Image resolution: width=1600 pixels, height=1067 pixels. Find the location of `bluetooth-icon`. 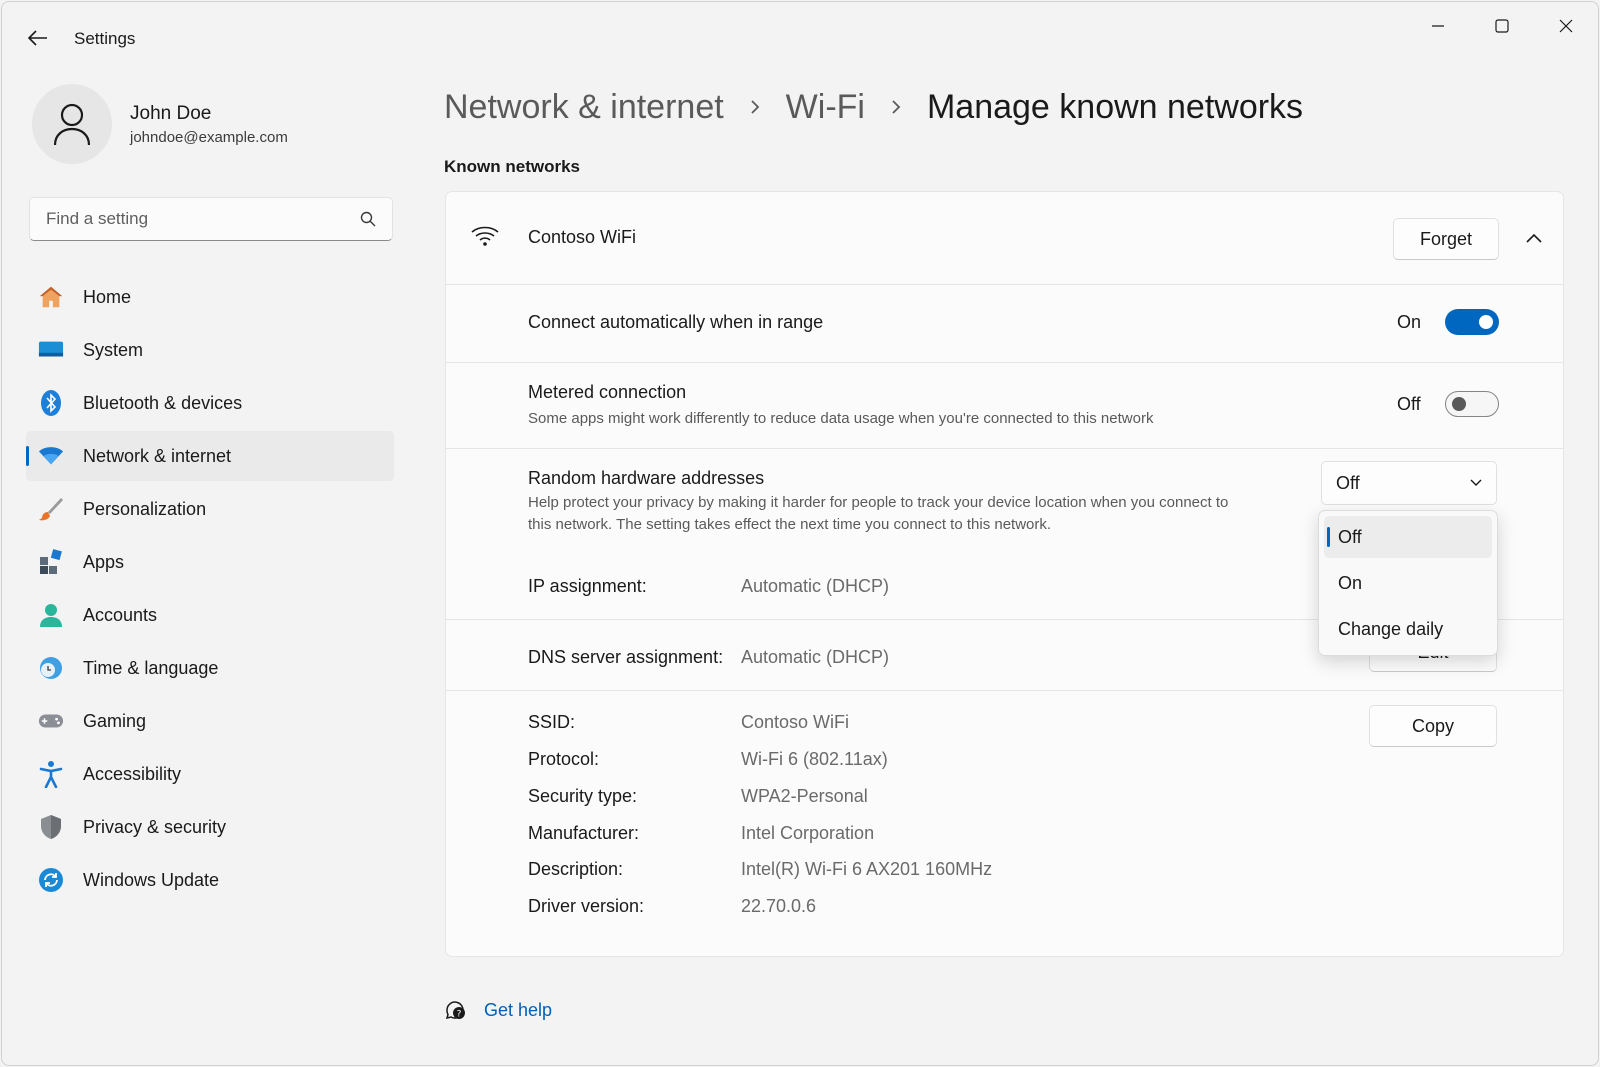

bluetooth-icon is located at coordinates (51, 403).